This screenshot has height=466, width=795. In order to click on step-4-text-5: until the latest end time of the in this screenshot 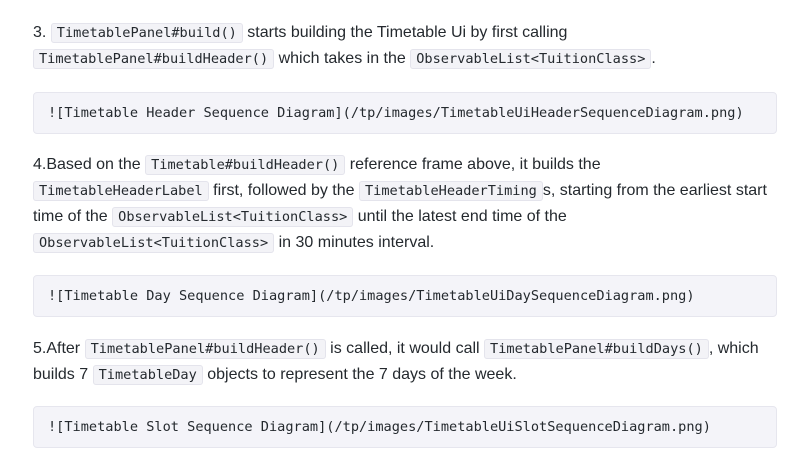, I will do `click(460, 216)`.